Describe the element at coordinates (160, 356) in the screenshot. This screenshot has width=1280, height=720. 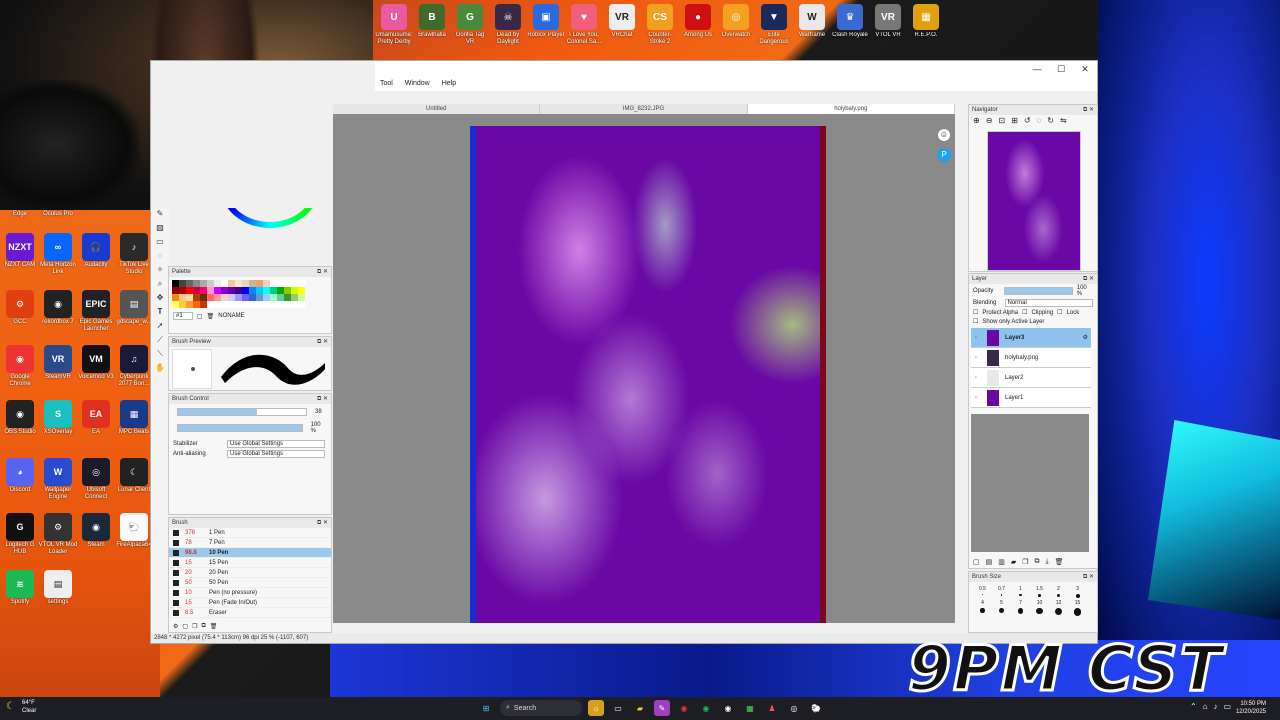
I see `gradient-tool-icon: ⟍` at that location.